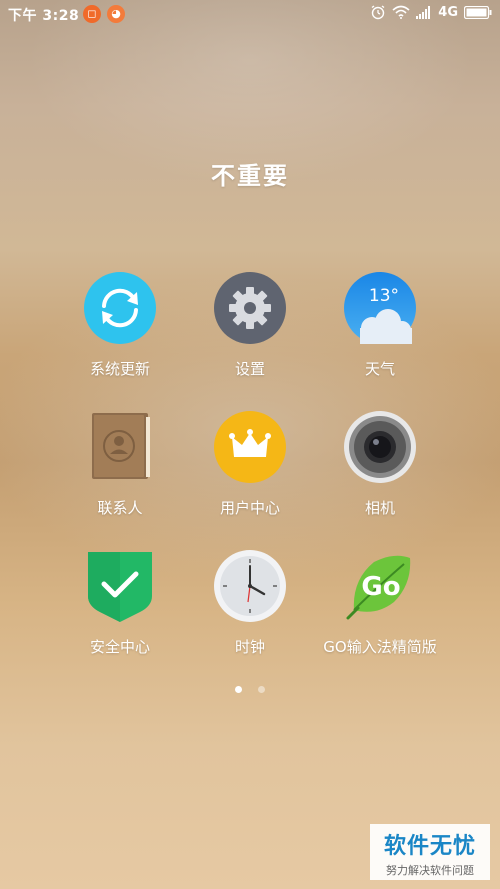 The image size is (500, 889). I want to click on wifi-icon, so click(401, 12).